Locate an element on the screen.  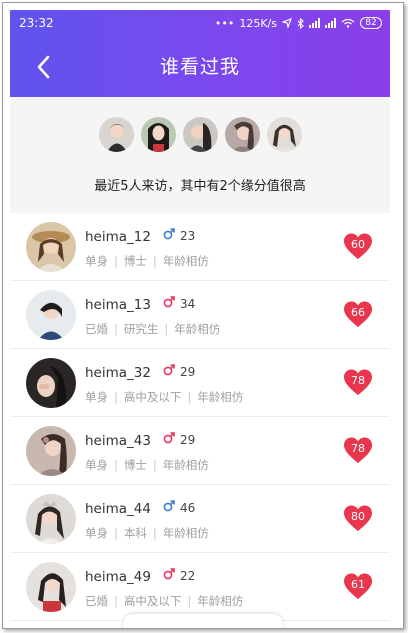
user-tag: 研究生 is located at coordinates (141, 329).